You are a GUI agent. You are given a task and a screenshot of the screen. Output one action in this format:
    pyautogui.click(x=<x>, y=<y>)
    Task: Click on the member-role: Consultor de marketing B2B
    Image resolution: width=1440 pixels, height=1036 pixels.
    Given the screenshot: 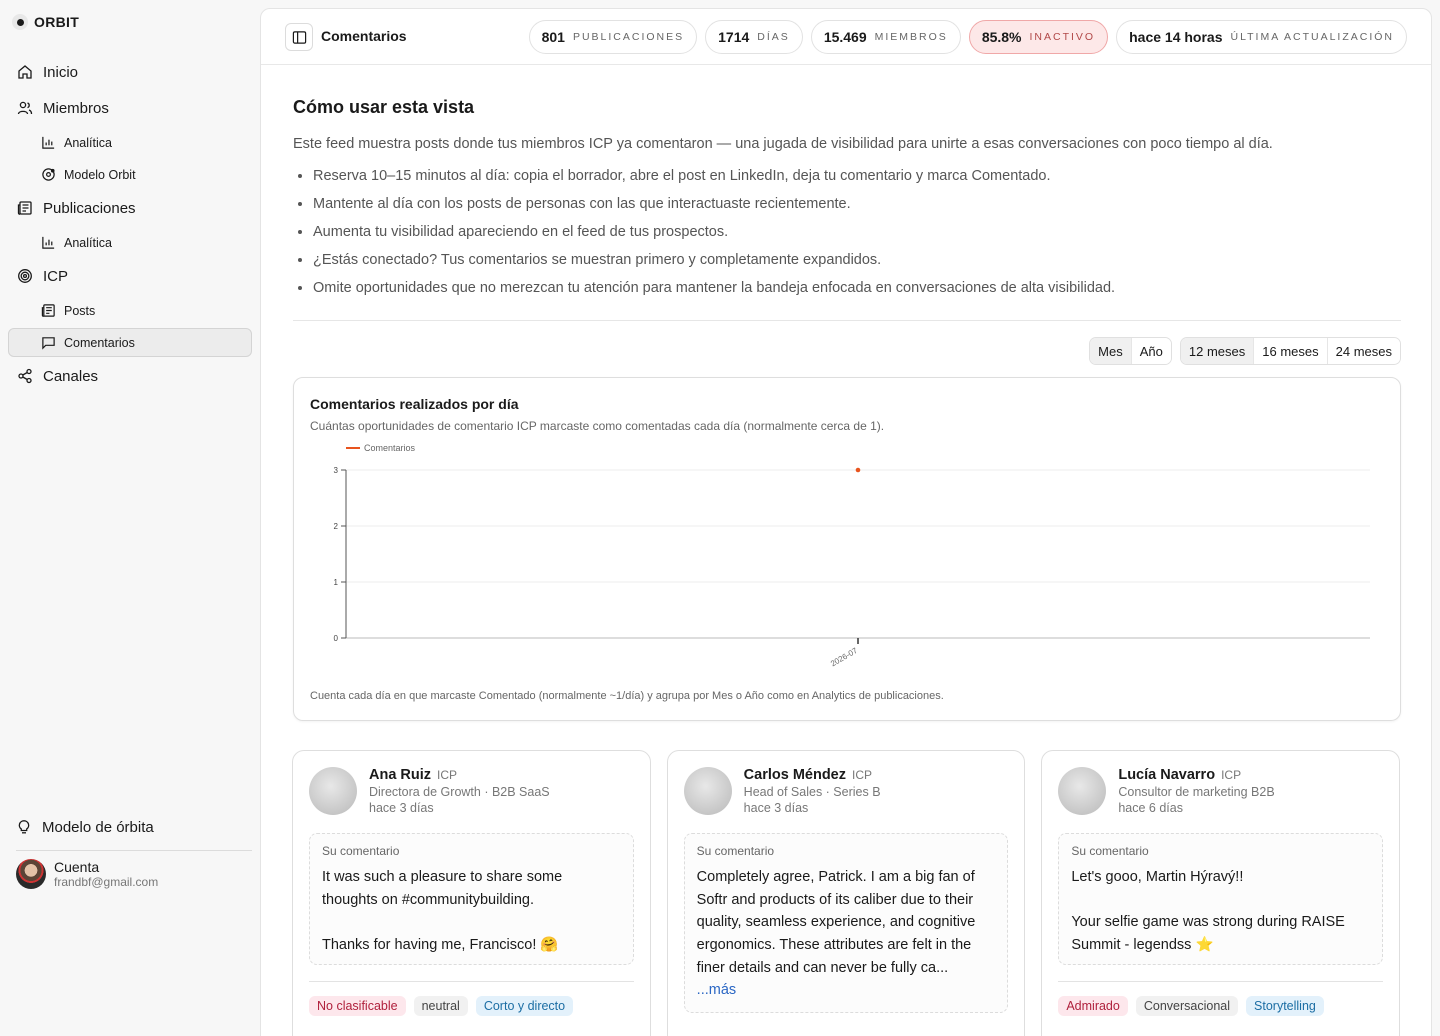 What is the action you would take?
    pyautogui.click(x=1196, y=792)
    